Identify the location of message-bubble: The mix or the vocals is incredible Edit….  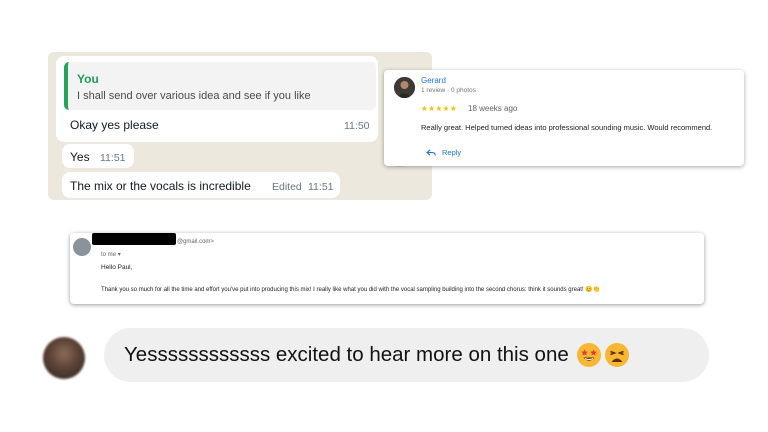
(201, 185).